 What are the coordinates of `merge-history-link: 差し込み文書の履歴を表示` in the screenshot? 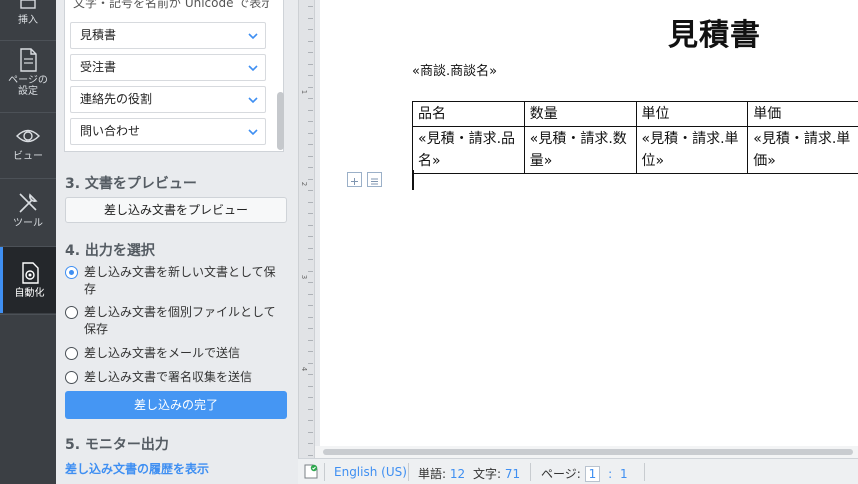 It's located at (137, 468).